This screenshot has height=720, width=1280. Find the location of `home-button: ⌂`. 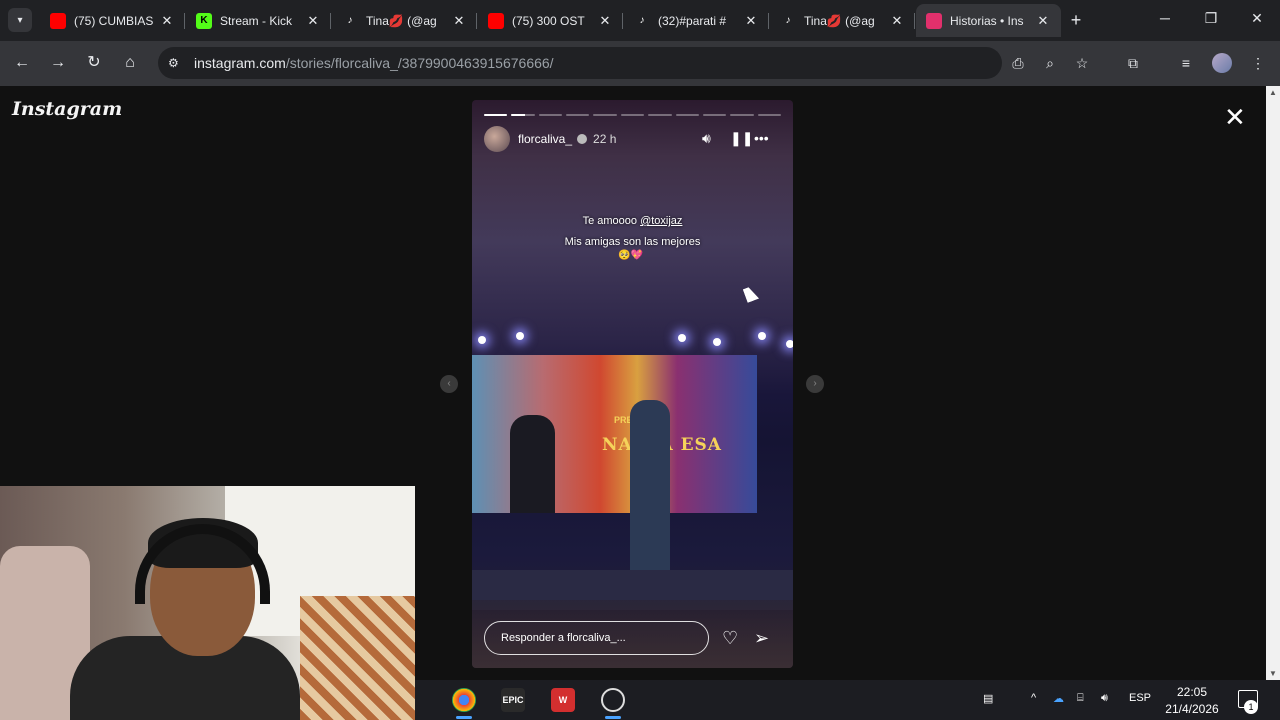

home-button: ⌂ is located at coordinates (130, 63).